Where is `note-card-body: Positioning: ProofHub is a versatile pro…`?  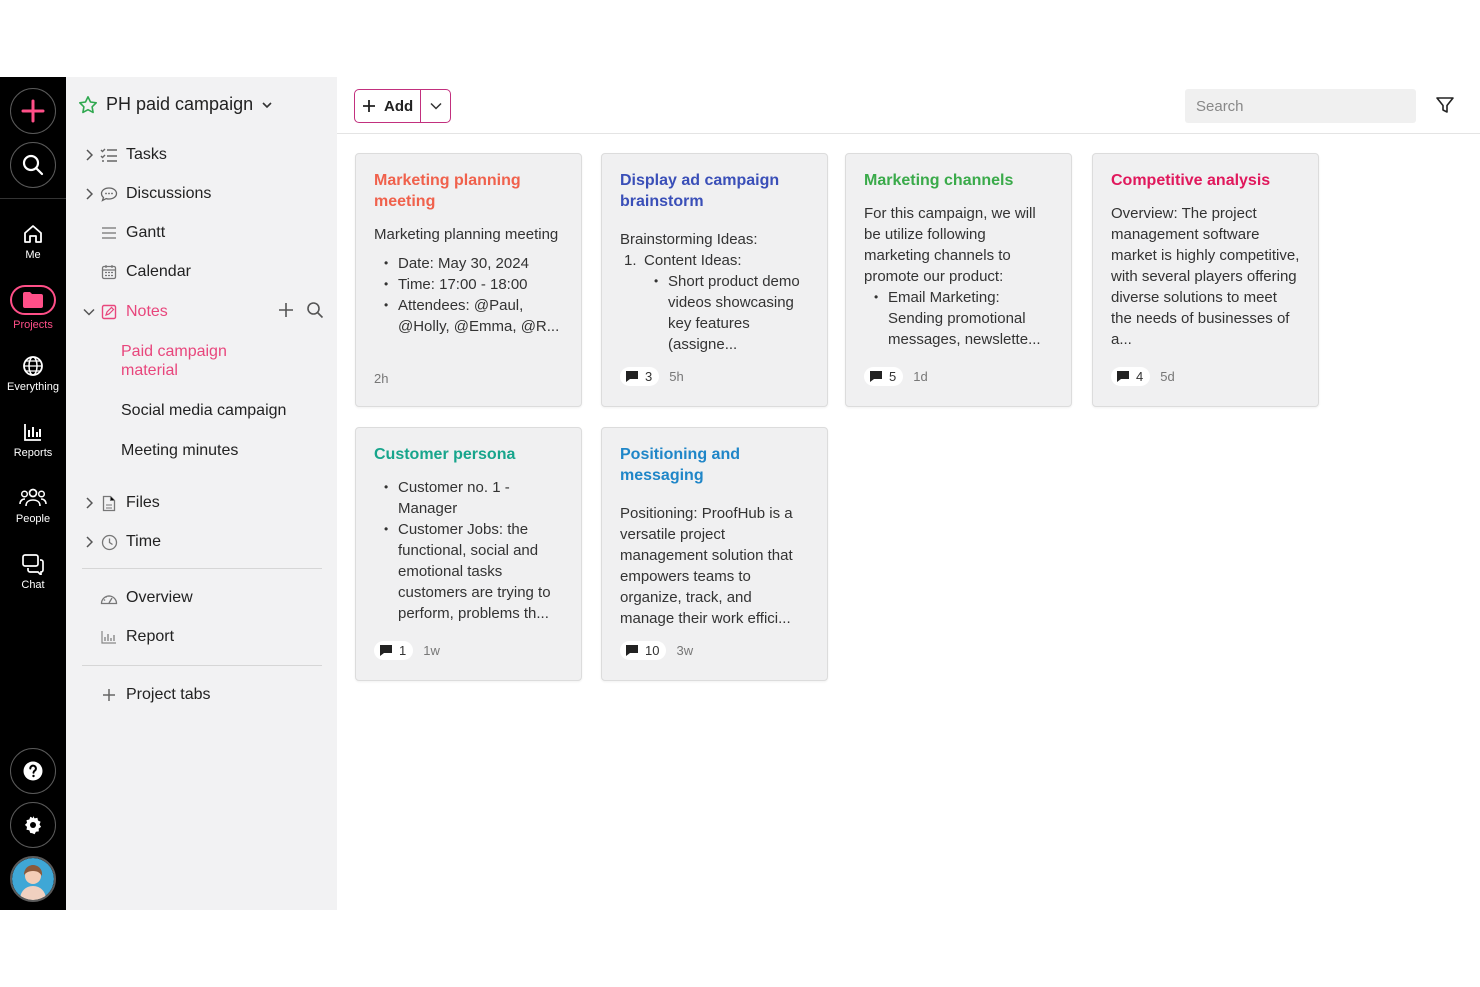
note-card-body: Positioning: ProofHub is a versatile pro… is located at coordinates (715, 566).